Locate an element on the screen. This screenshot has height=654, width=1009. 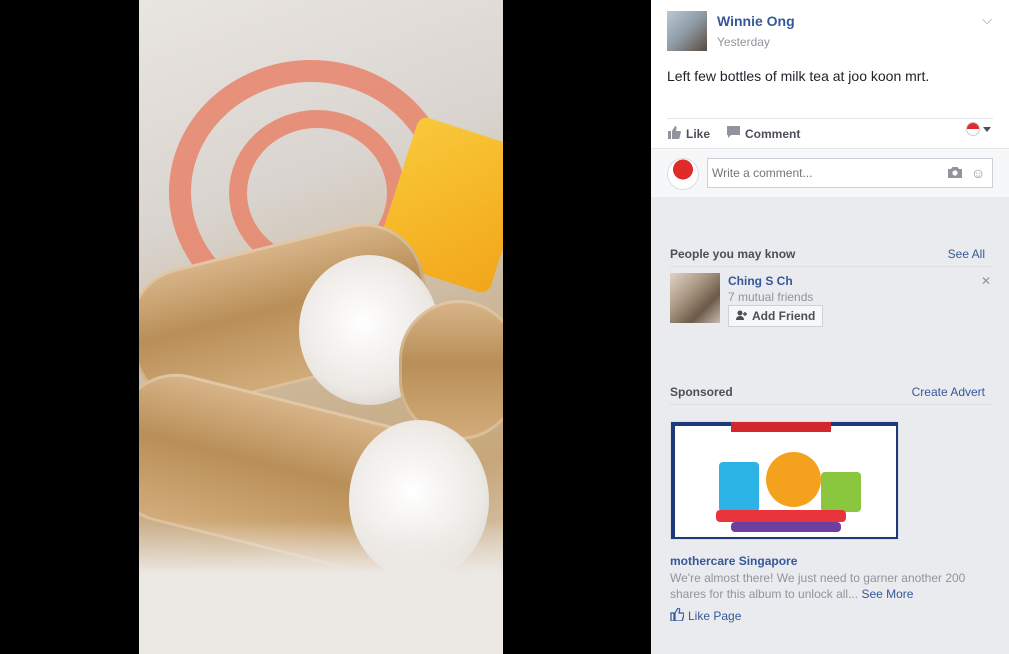
mutual-friends: 7 mutual friends is located at coordinates (770, 297).